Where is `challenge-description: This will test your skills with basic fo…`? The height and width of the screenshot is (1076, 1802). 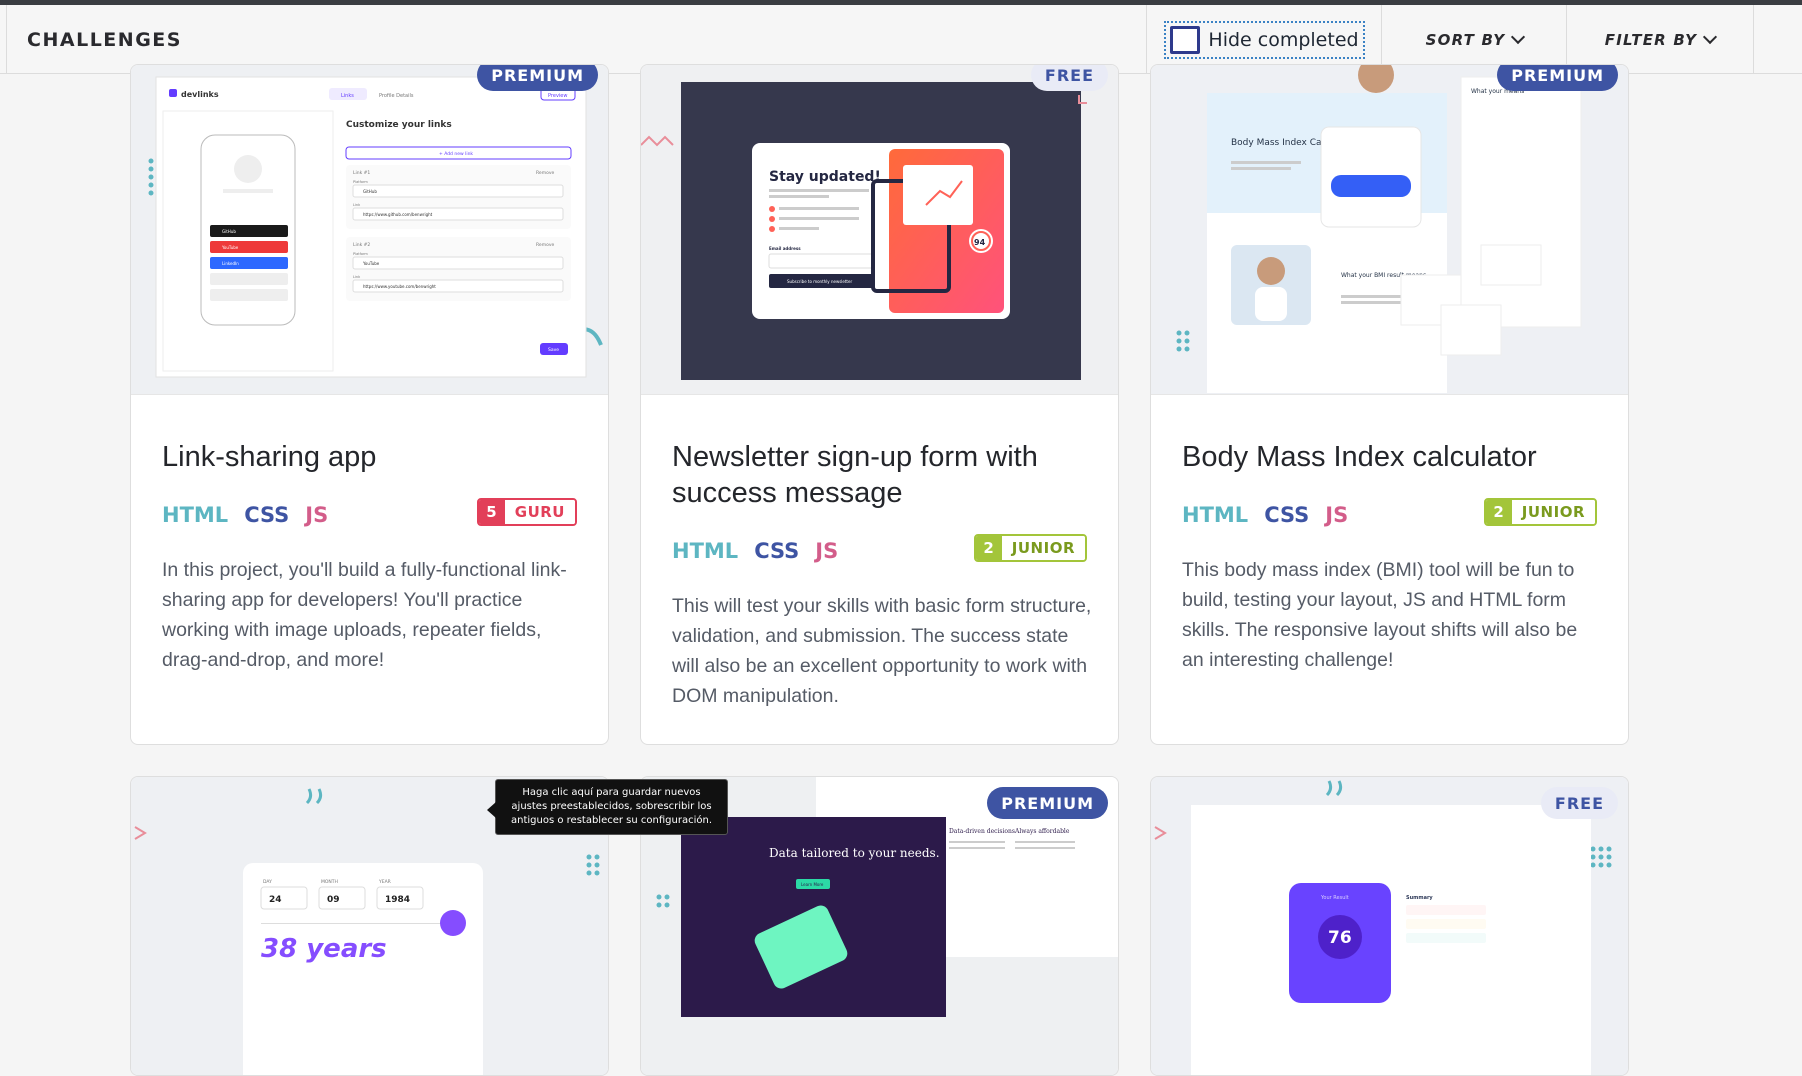 challenge-description: This will test your skills with basic fo… is located at coordinates (882, 651).